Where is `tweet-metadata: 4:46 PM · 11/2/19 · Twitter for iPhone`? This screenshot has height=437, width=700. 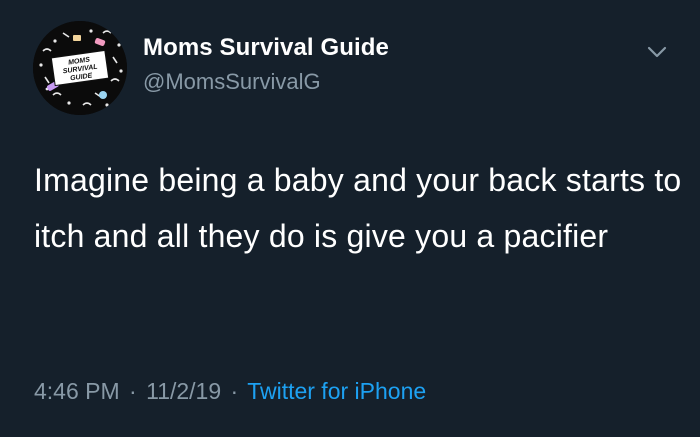 tweet-metadata: 4:46 PM · 11/2/19 · Twitter for iPhone is located at coordinates (230, 391).